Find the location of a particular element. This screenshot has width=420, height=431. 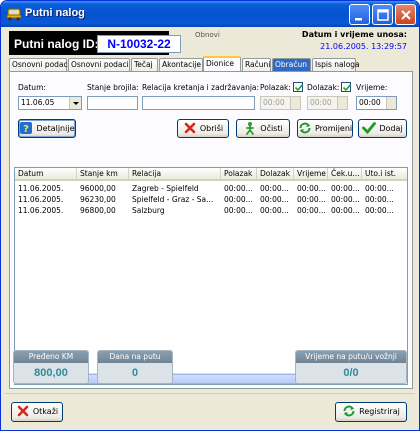

polazak-label: Polazak: is located at coordinates (275, 87).